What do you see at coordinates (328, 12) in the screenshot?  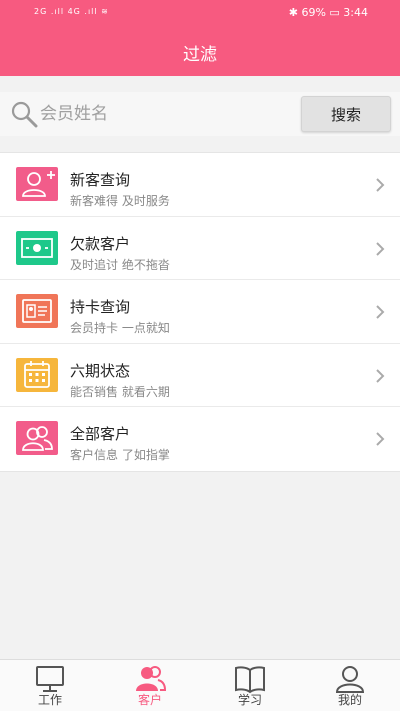 I see `battery-clock: ✱ 69% ▭ 3:44` at bounding box center [328, 12].